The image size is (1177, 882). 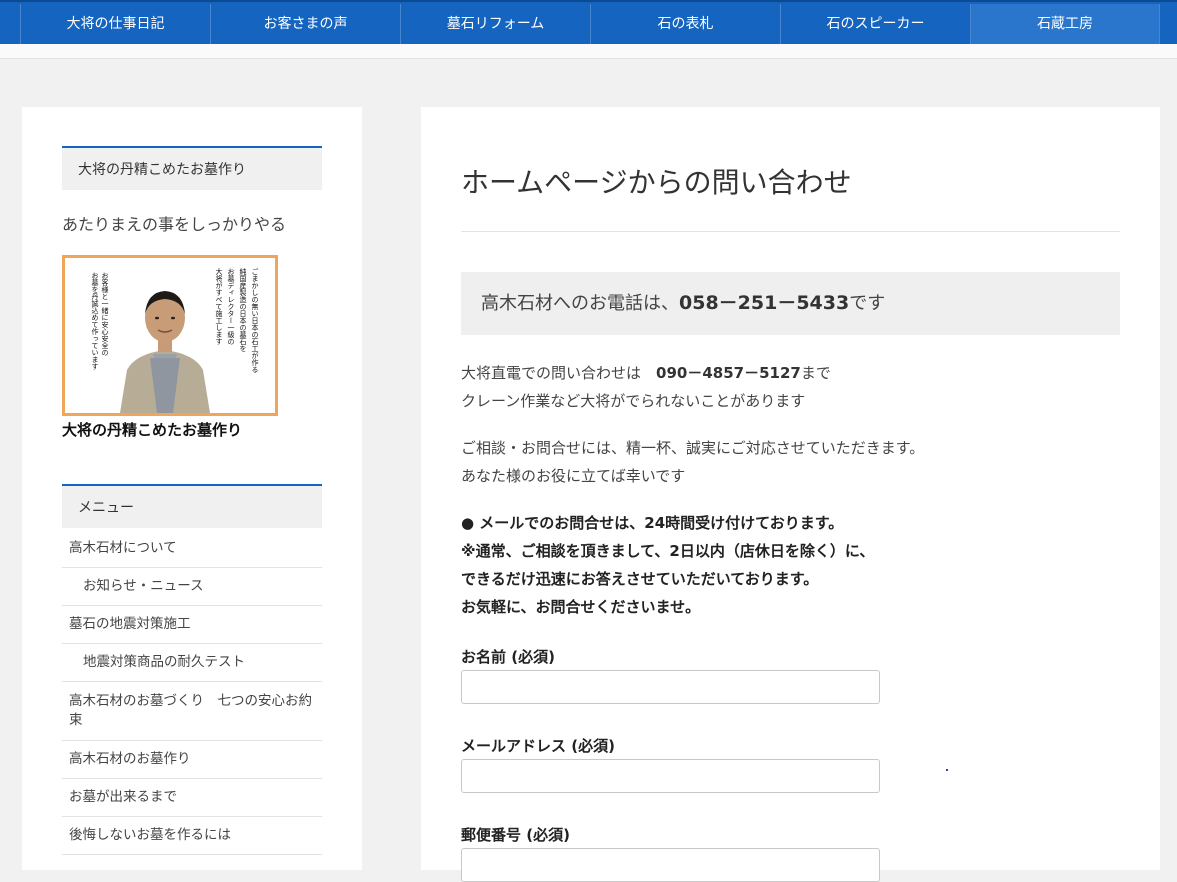 What do you see at coordinates (668, 551) in the screenshot?
I see `notice-line-2: ※通常、ご相談を頂きまして、2日以内（店休日を除く）に、` at bounding box center [668, 551].